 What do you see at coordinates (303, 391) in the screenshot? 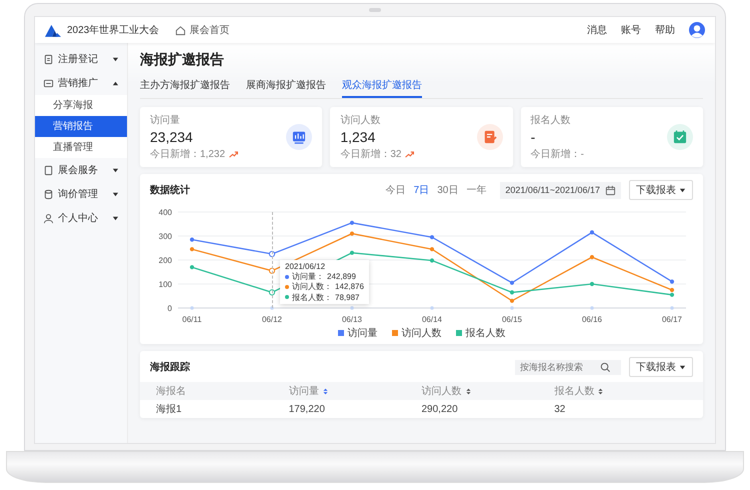
I see `column-header: 访问量` at bounding box center [303, 391].